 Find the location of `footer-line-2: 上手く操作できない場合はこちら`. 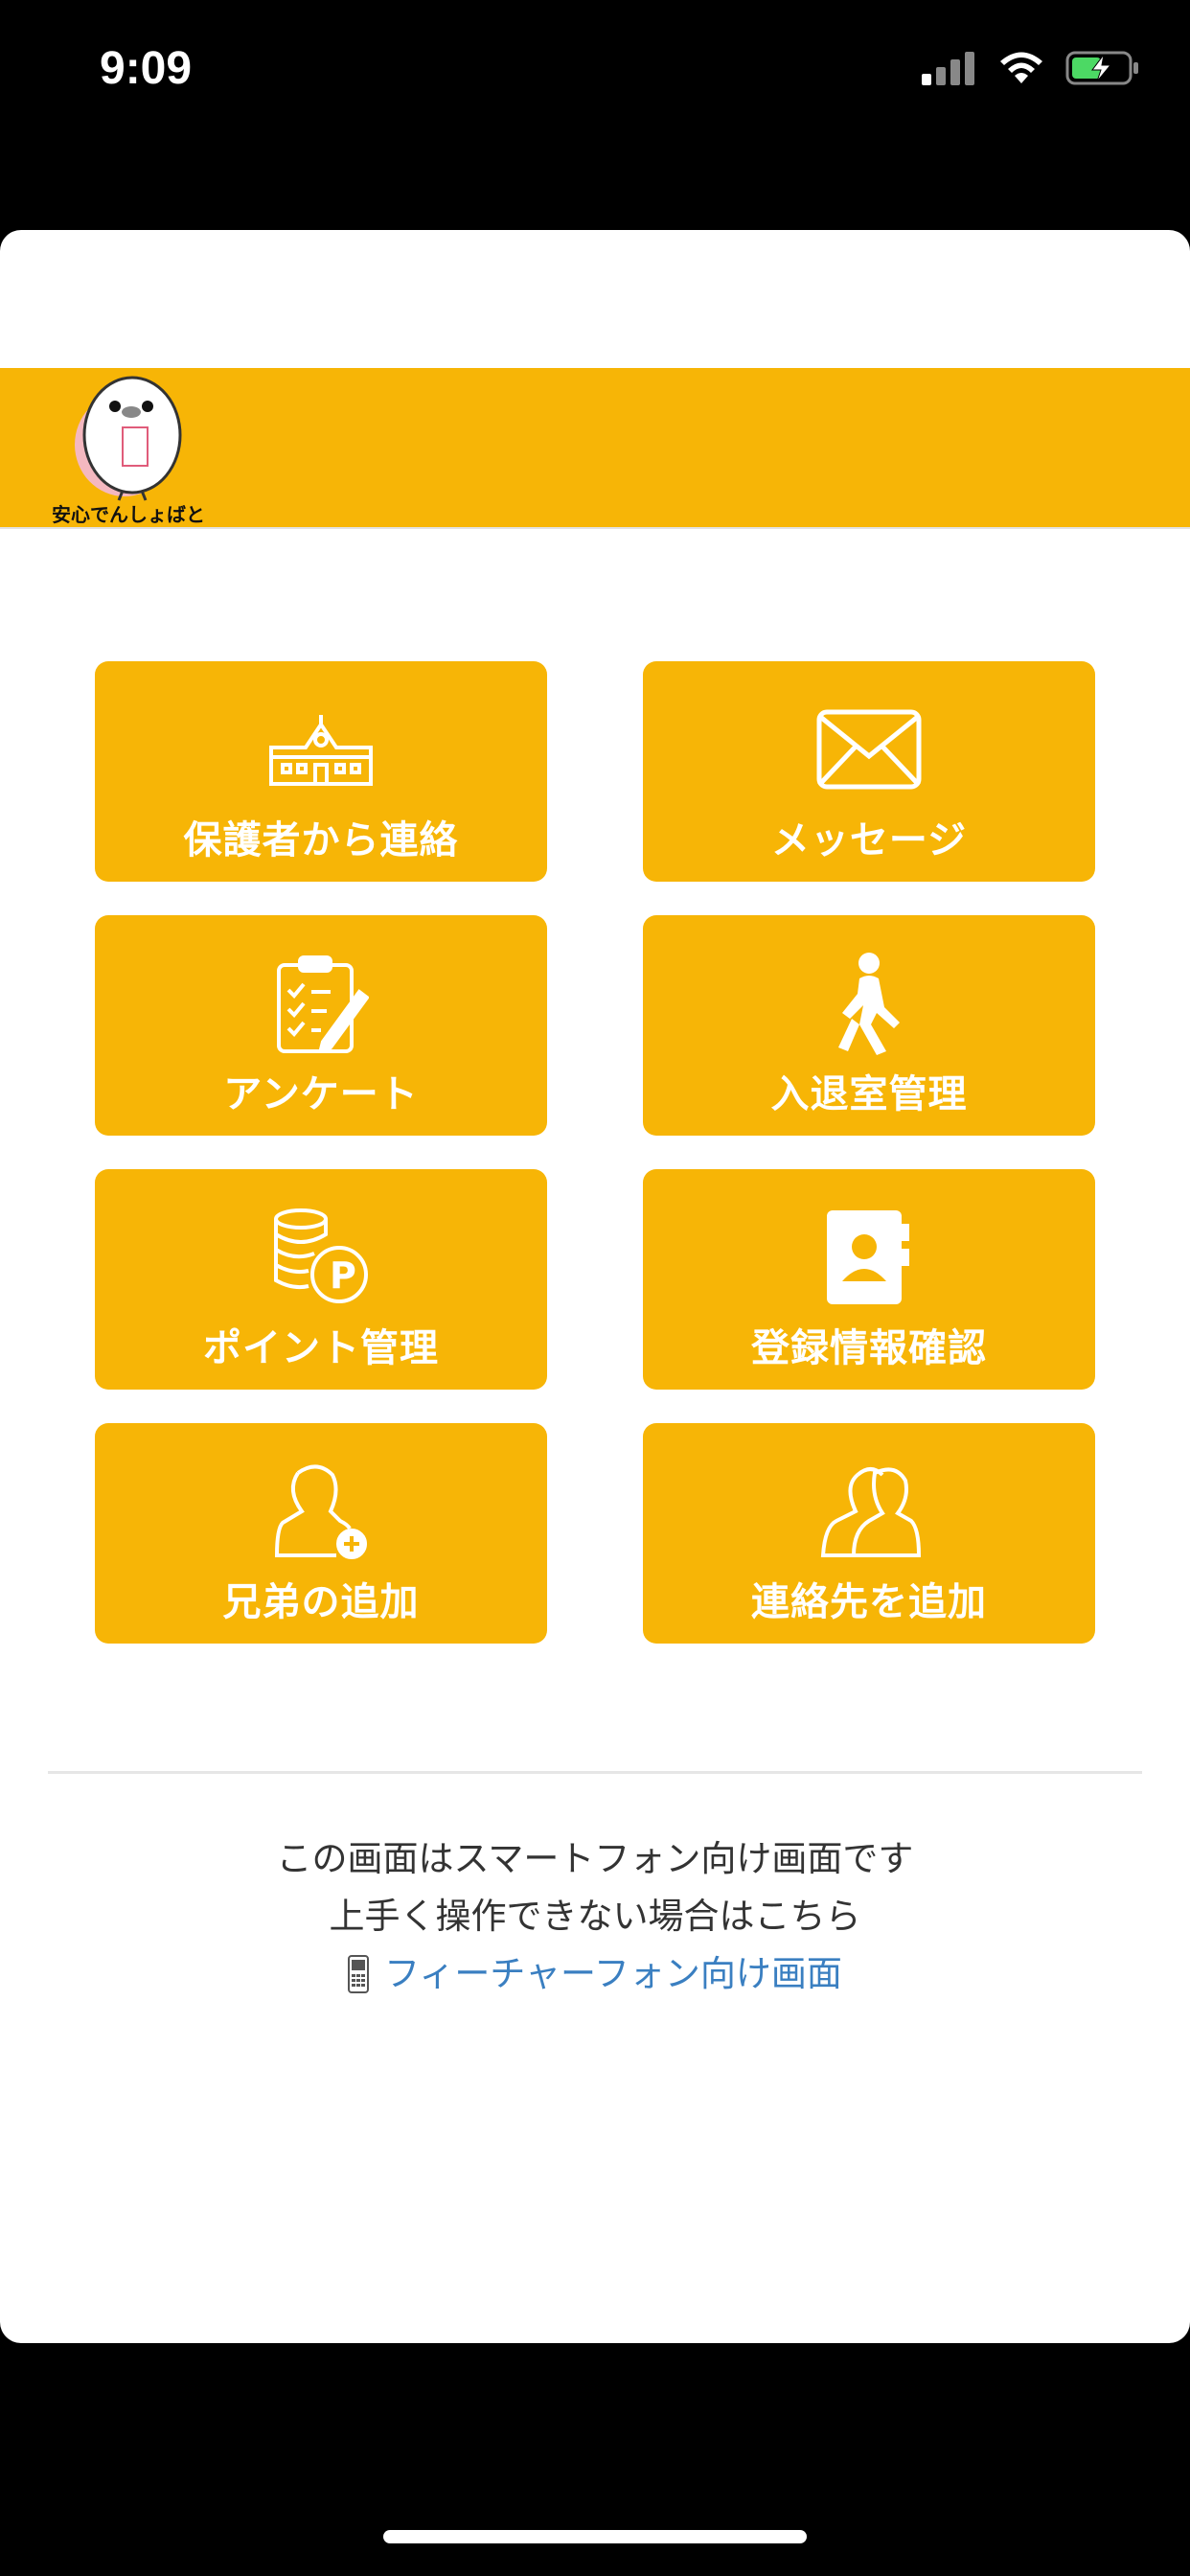

footer-line-2: 上手く操作できない場合はこちら is located at coordinates (595, 1916).